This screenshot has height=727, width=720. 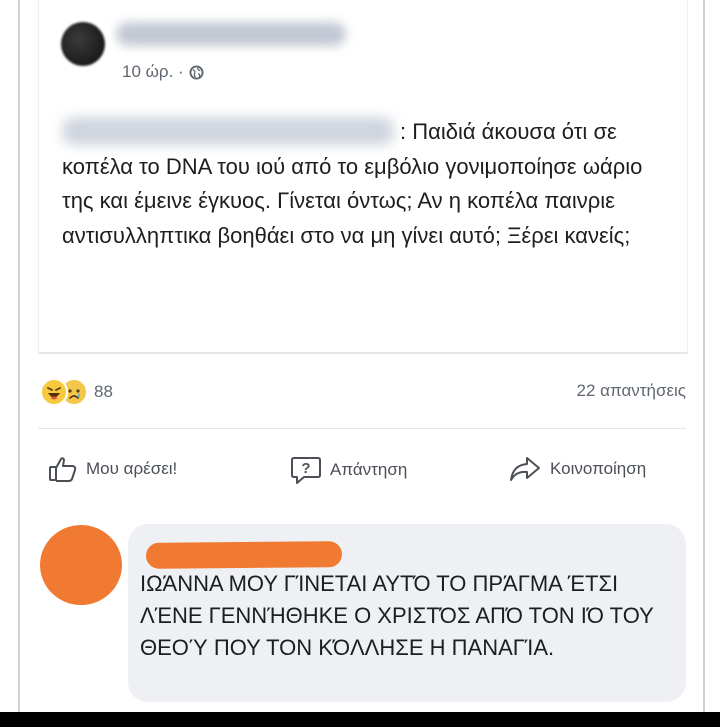 What do you see at coordinates (362, 393) in the screenshot?
I see `reaction-summary: 88 22 απαντήσεις` at bounding box center [362, 393].